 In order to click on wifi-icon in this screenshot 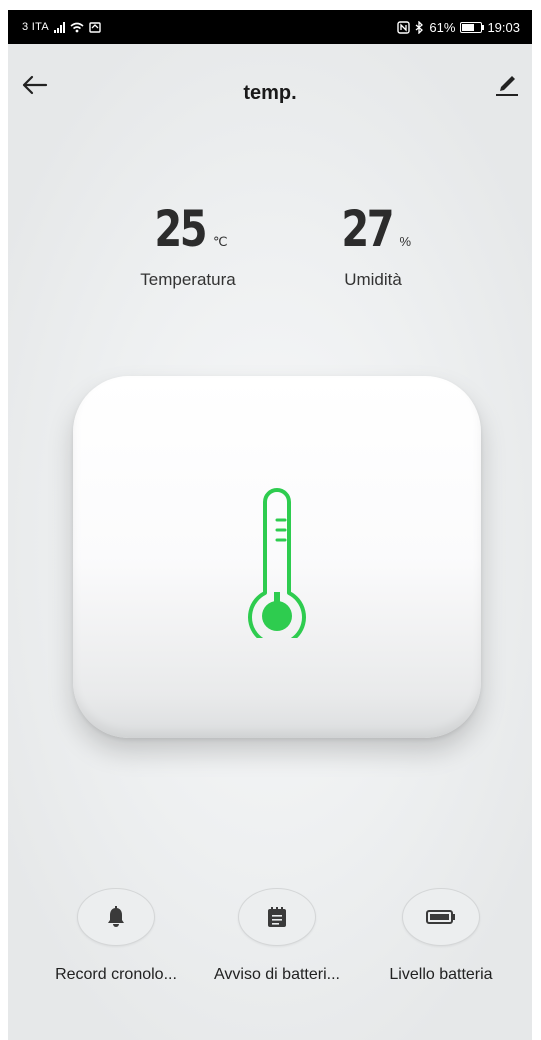, I will do `click(77, 27)`.